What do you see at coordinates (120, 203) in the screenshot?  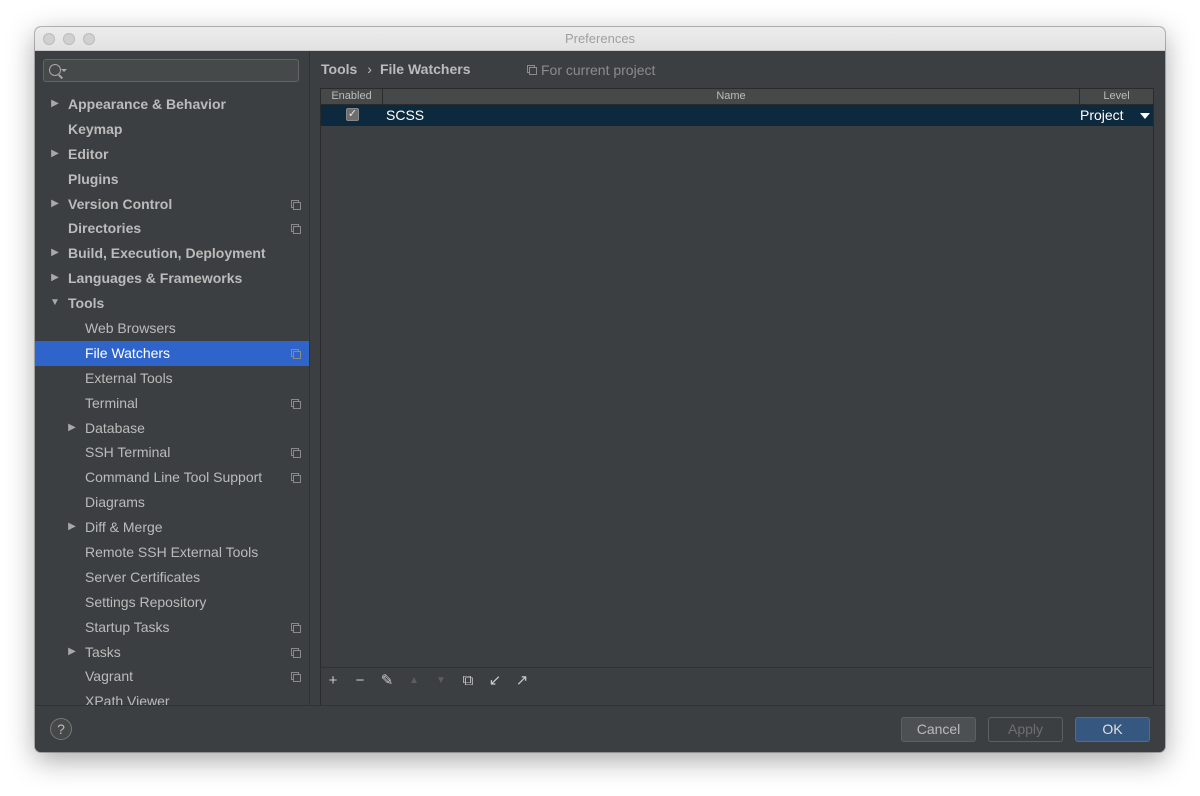 I see `sidebar-item-label: Version Control` at bounding box center [120, 203].